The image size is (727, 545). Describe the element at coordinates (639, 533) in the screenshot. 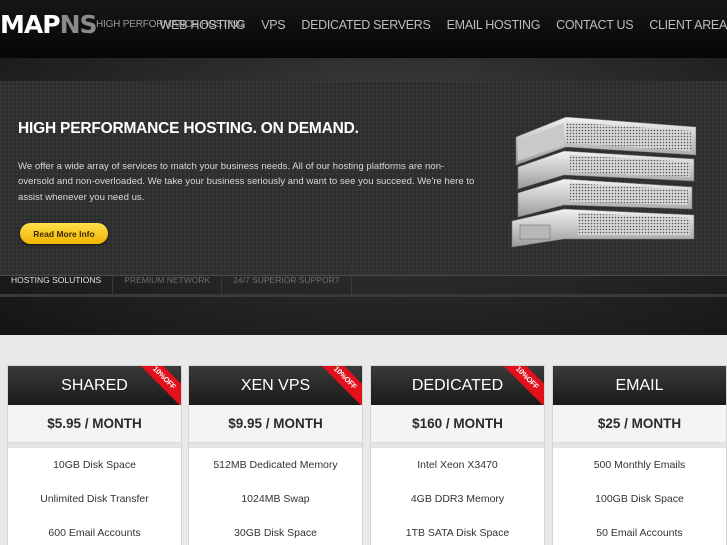

I see `plan-feature: 50 Email Accounts` at that location.